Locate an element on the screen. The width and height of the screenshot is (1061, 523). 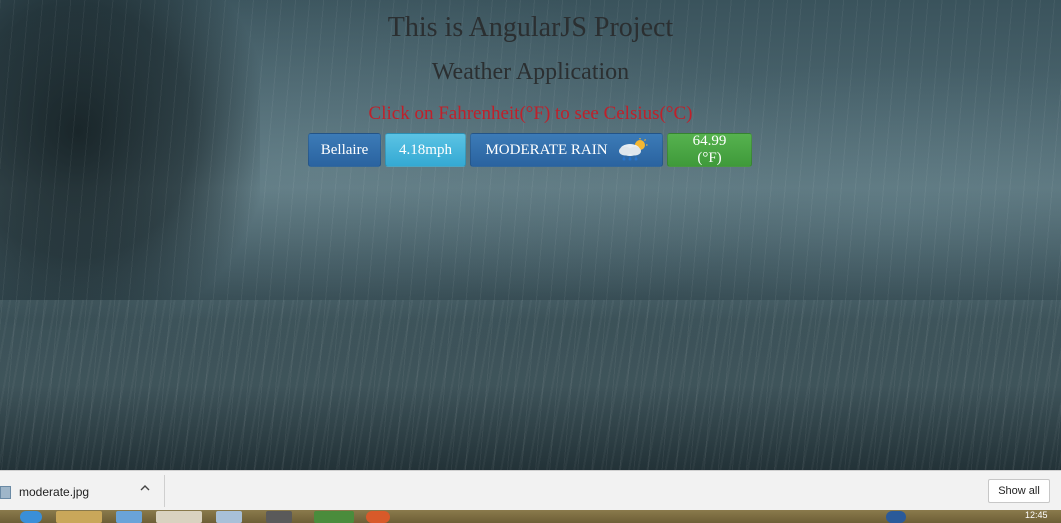
temperature-label: 64.99 (°F) is located at coordinates (709, 149).